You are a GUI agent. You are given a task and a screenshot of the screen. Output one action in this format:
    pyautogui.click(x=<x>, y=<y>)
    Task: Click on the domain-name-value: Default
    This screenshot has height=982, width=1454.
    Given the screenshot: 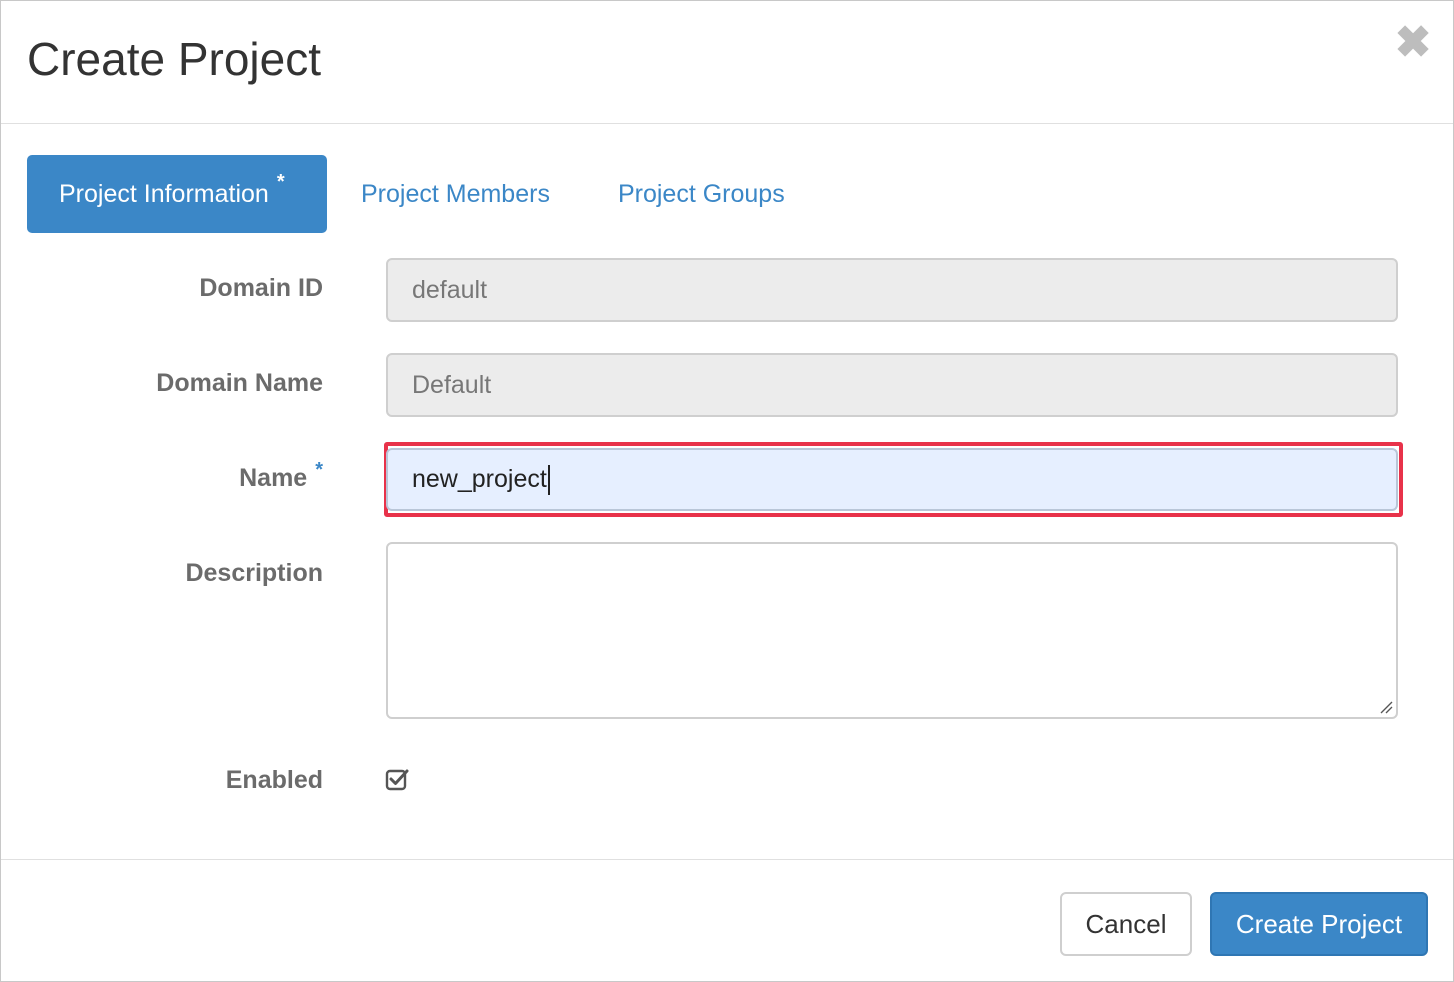 What is the action you would take?
    pyautogui.click(x=452, y=384)
    